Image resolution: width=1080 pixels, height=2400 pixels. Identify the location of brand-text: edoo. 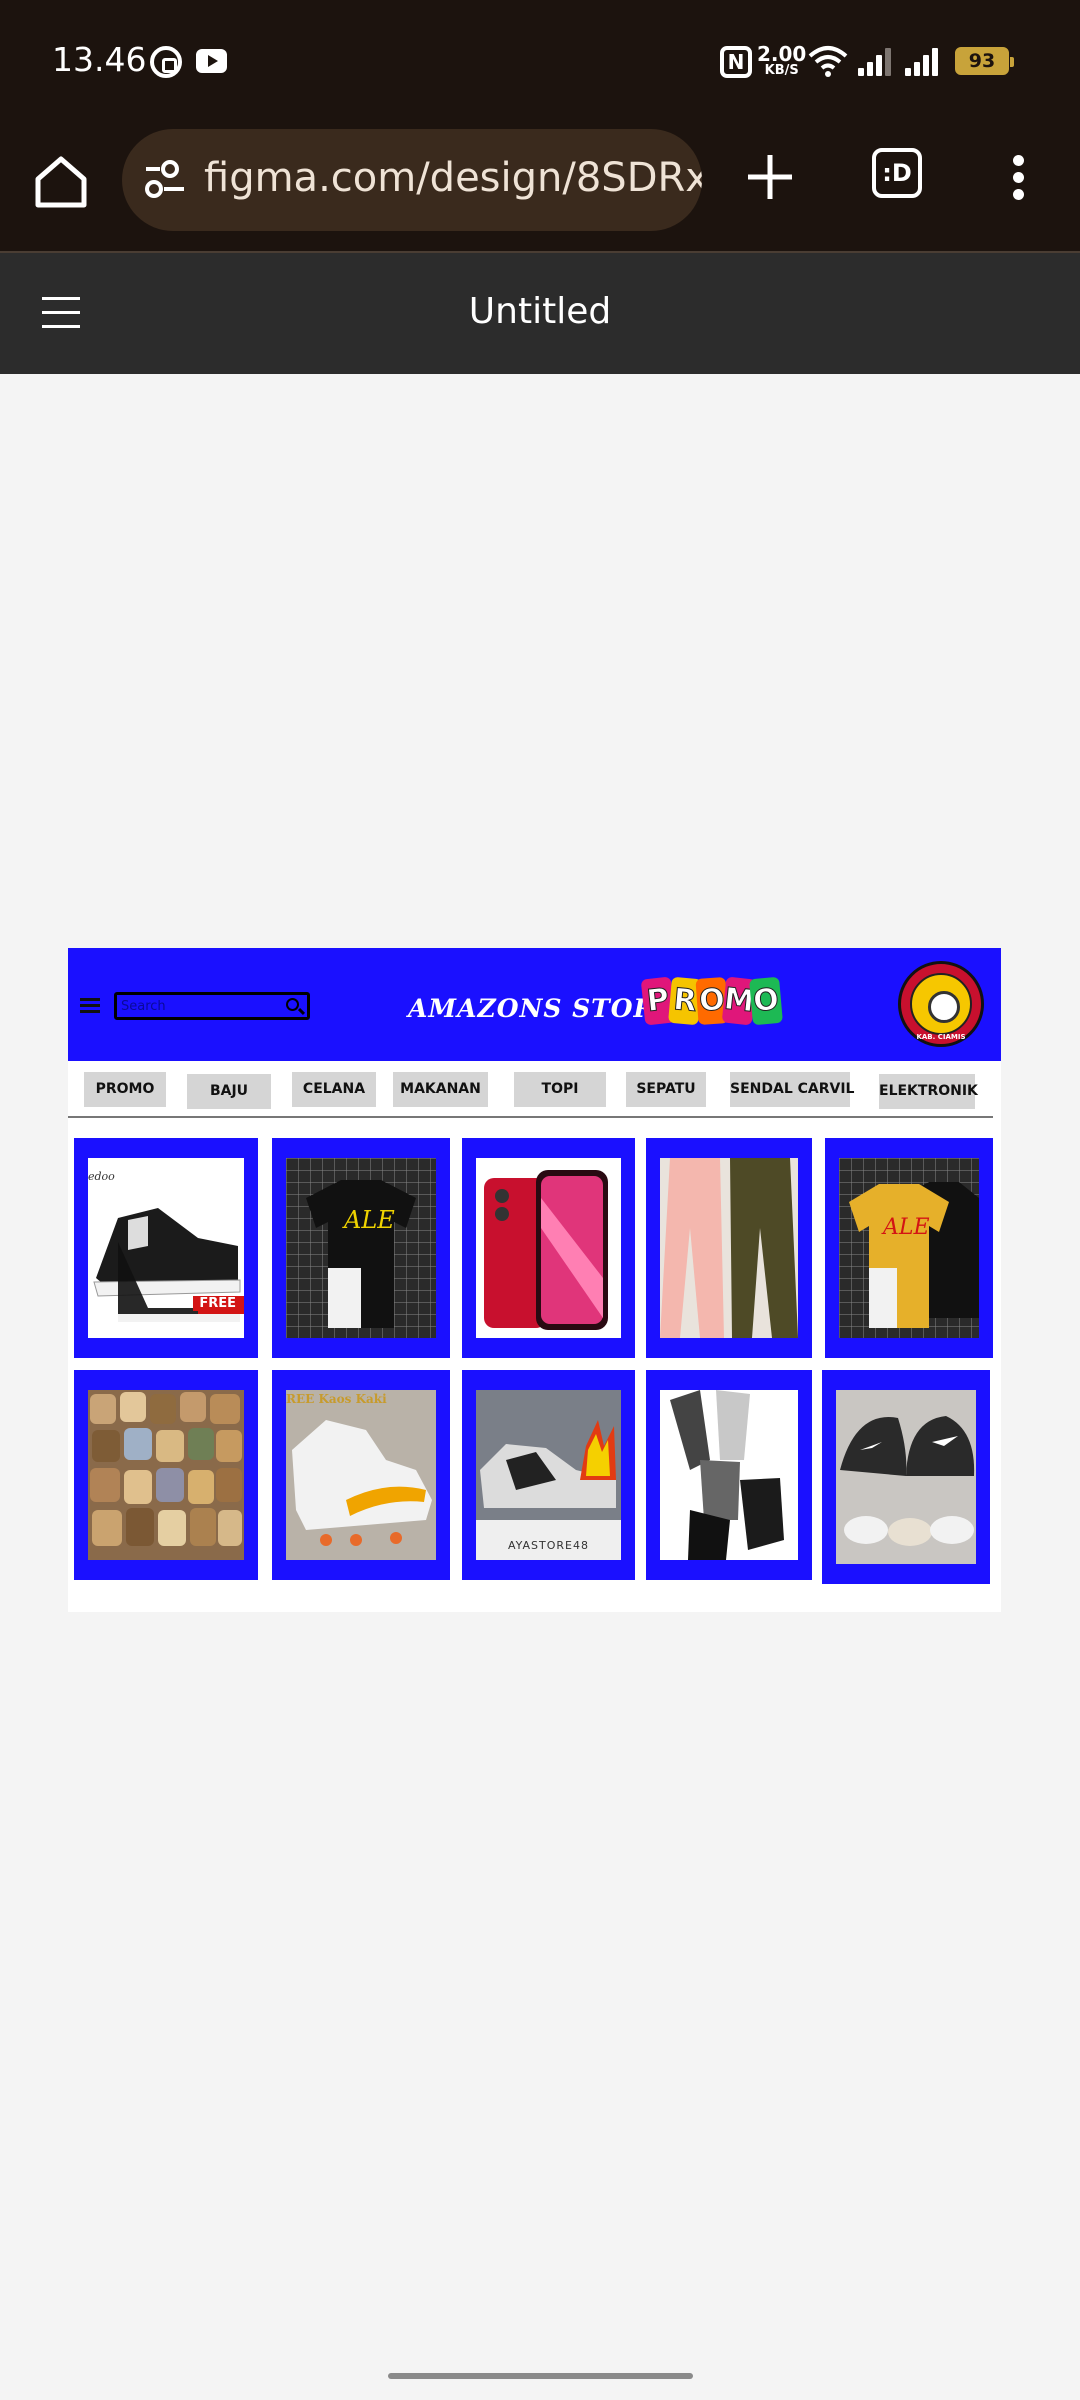
(101, 1176).